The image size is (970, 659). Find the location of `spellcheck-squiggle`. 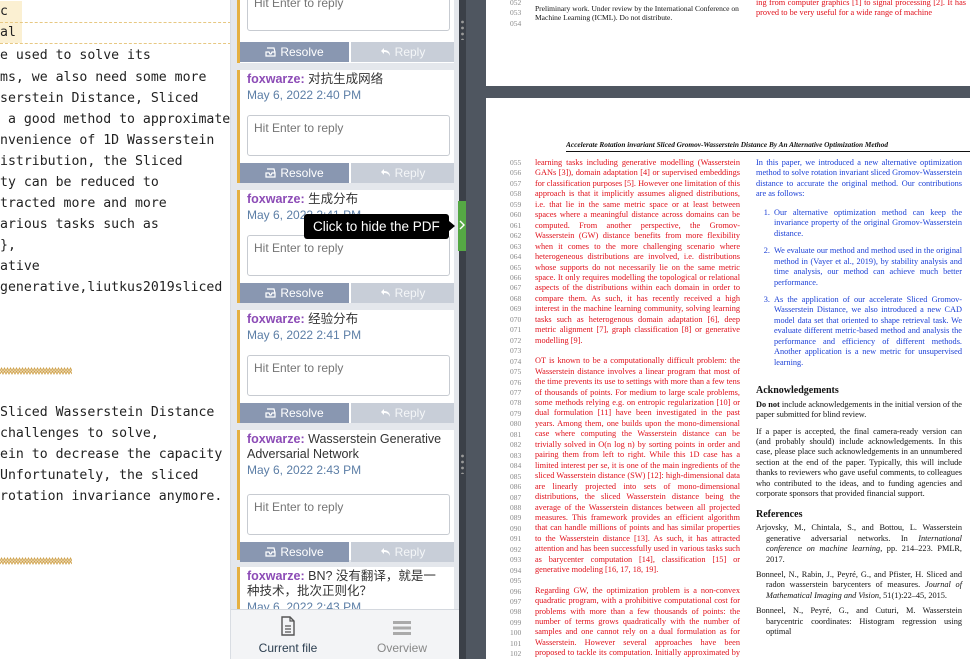

spellcheck-squiggle is located at coordinates (36, 560).